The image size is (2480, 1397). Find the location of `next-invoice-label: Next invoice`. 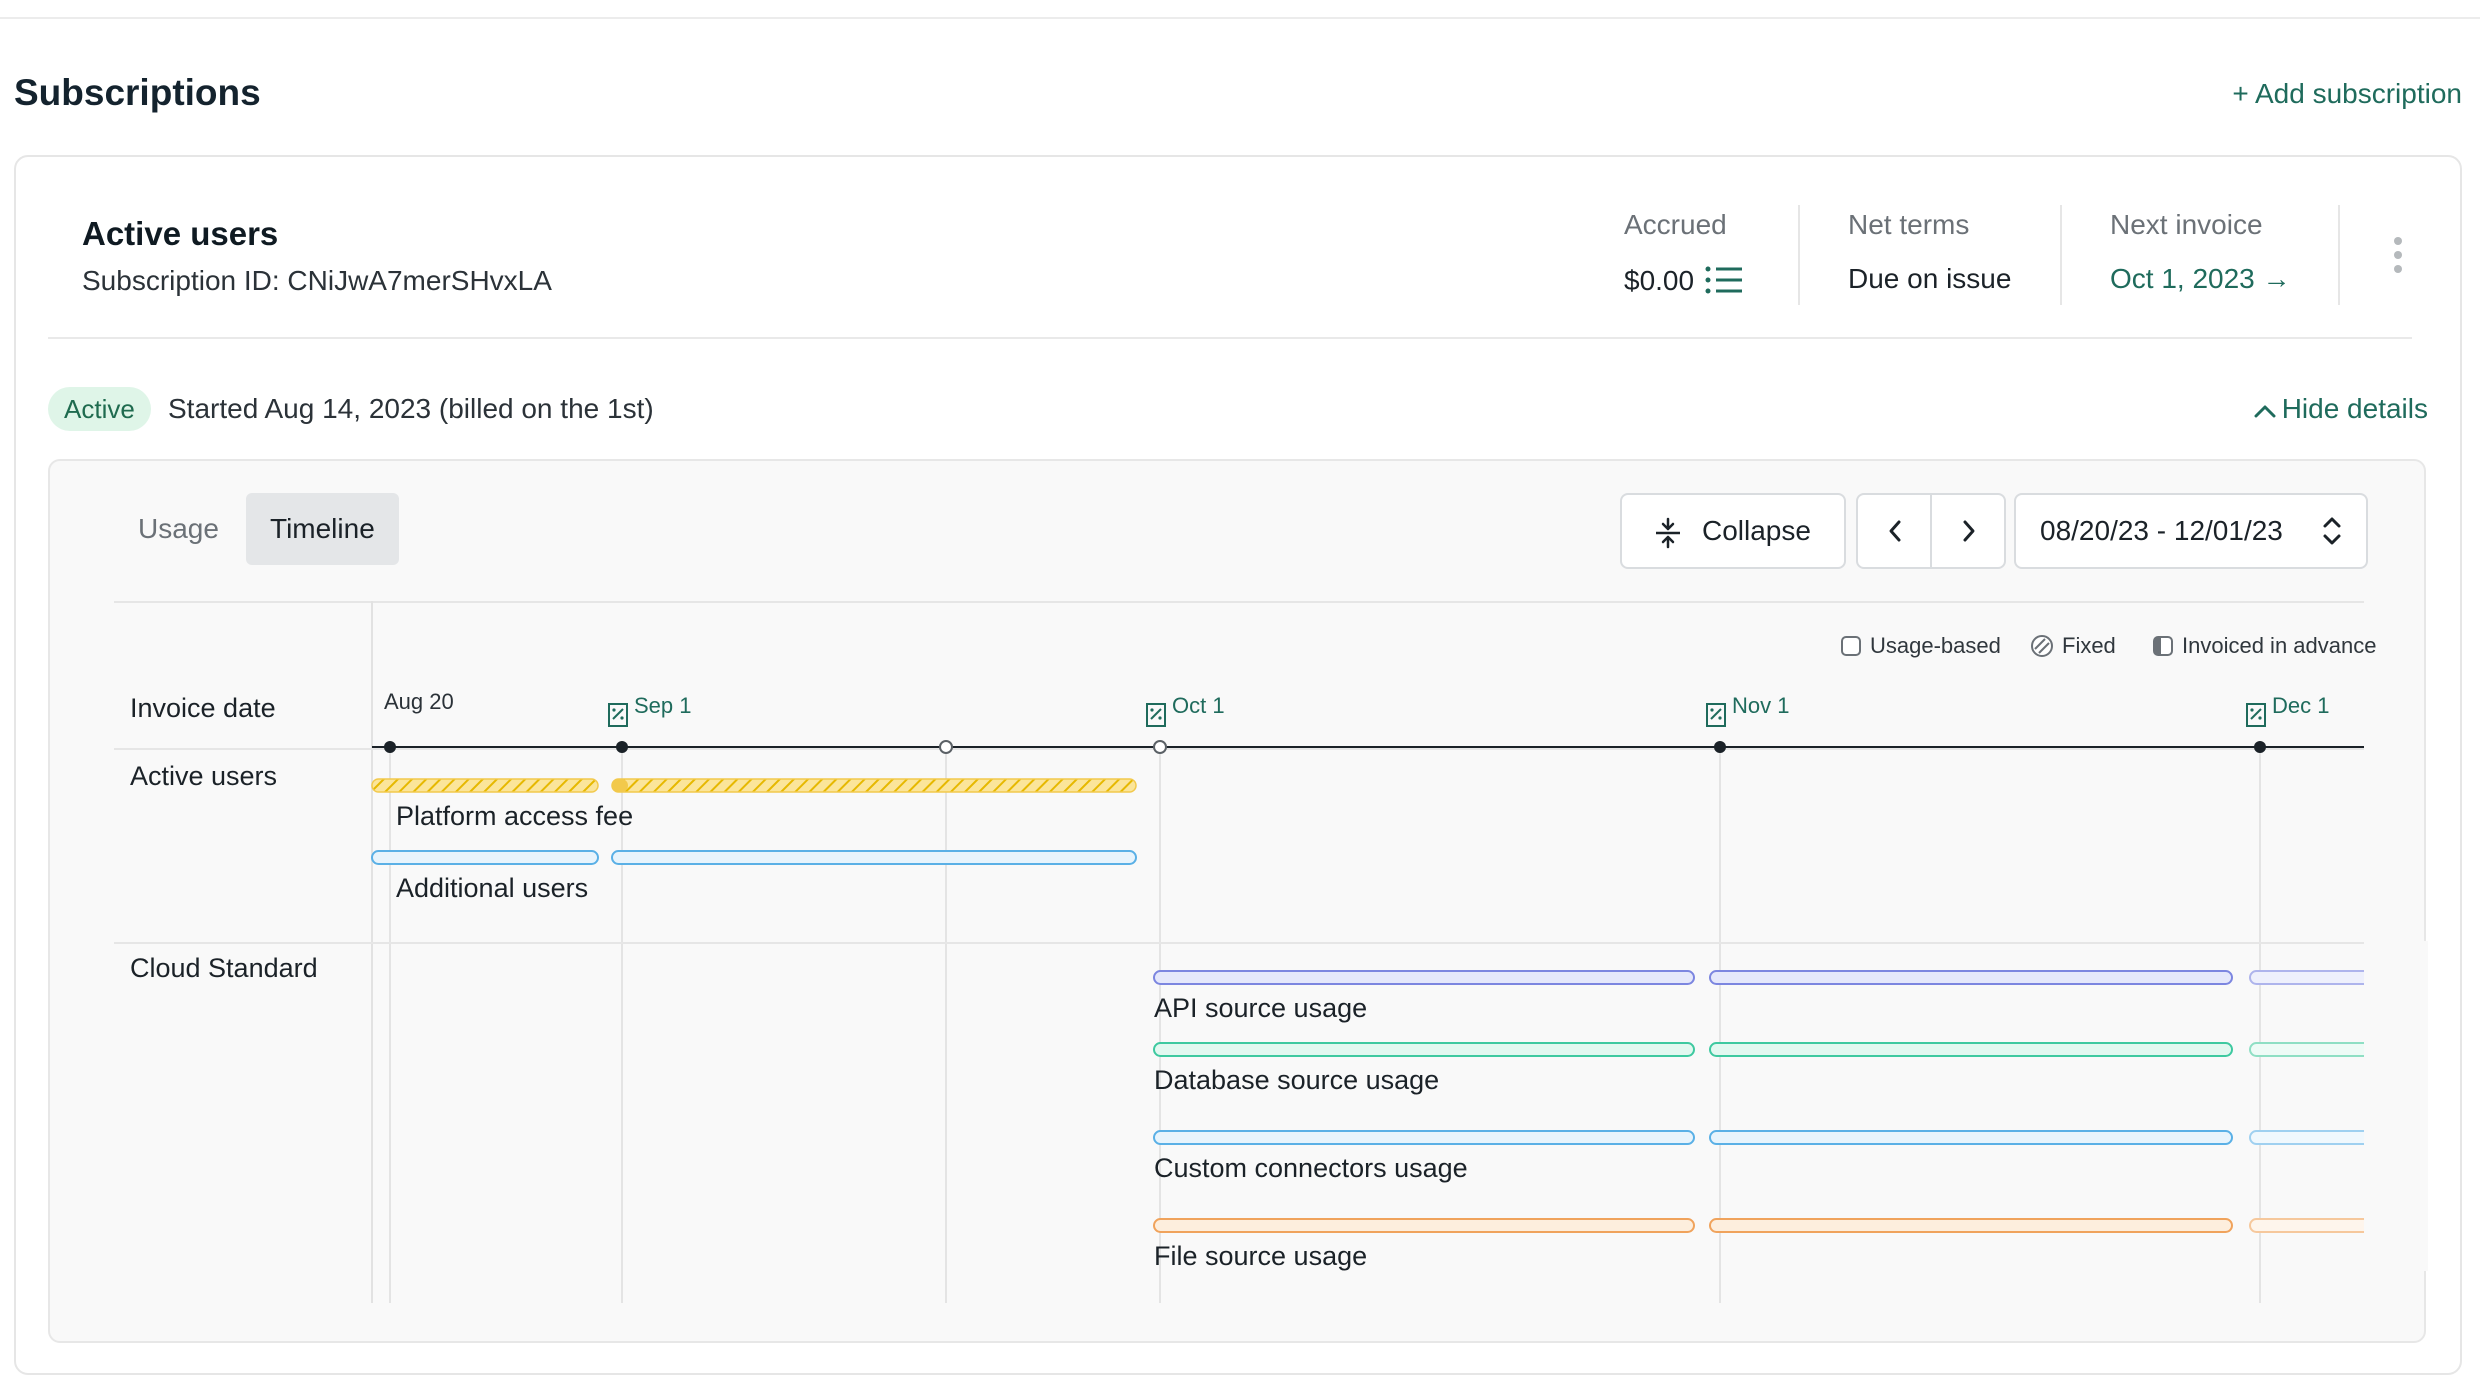

next-invoice-label: Next invoice is located at coordinates (2186, 224).